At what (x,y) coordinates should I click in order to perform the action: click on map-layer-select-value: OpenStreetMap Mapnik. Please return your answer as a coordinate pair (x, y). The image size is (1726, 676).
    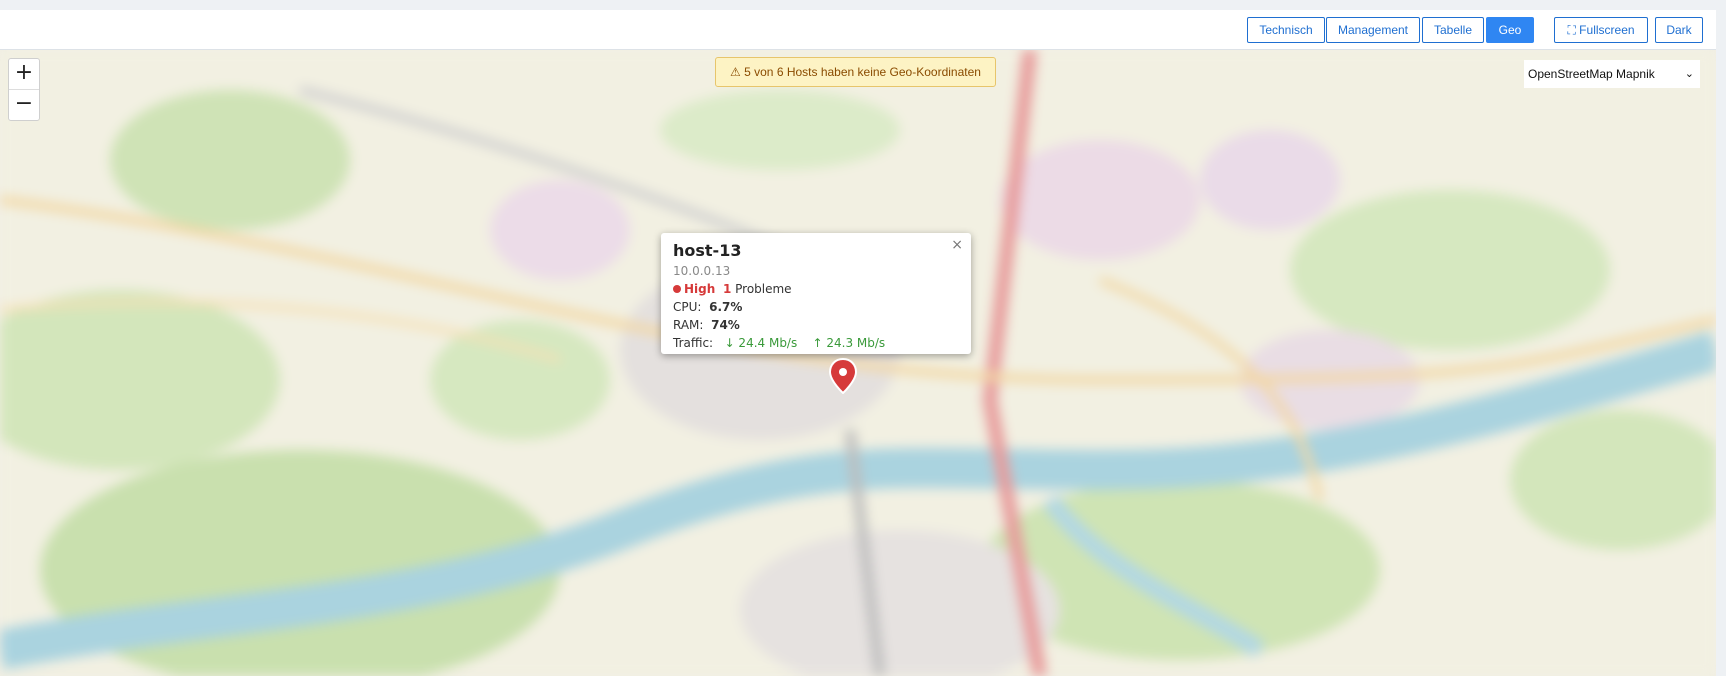
    Looking at the image, I should click on (1591, 74).